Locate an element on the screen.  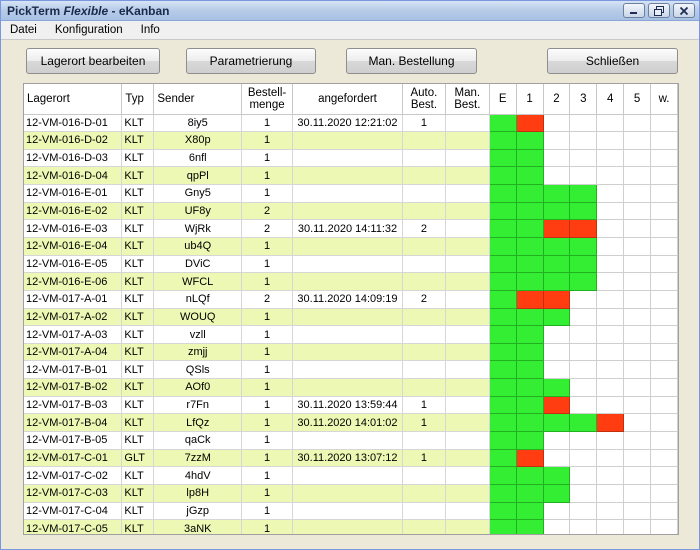
bin-cell-2-full is located at coordinates (557, 246).